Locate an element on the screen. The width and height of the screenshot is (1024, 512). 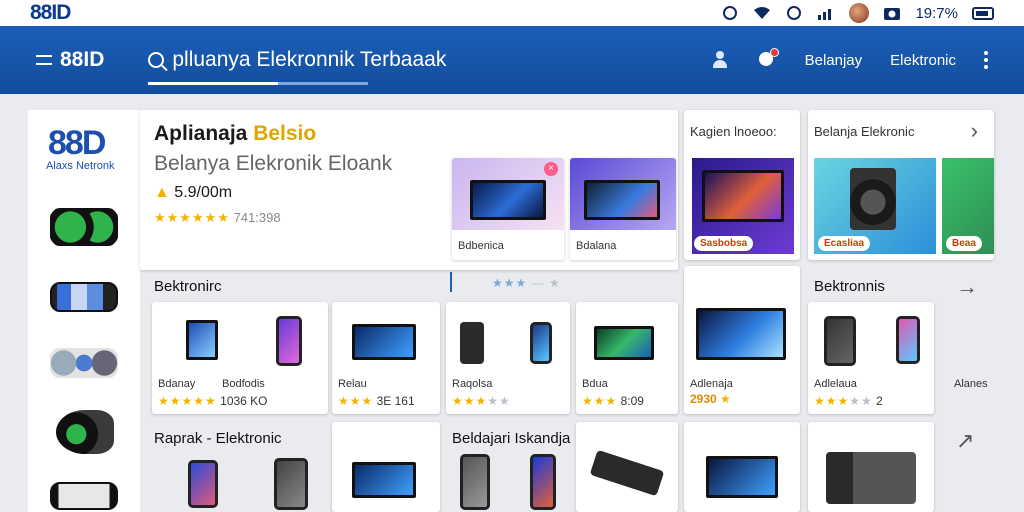
clock-icon is located at coordinates (794, 13).